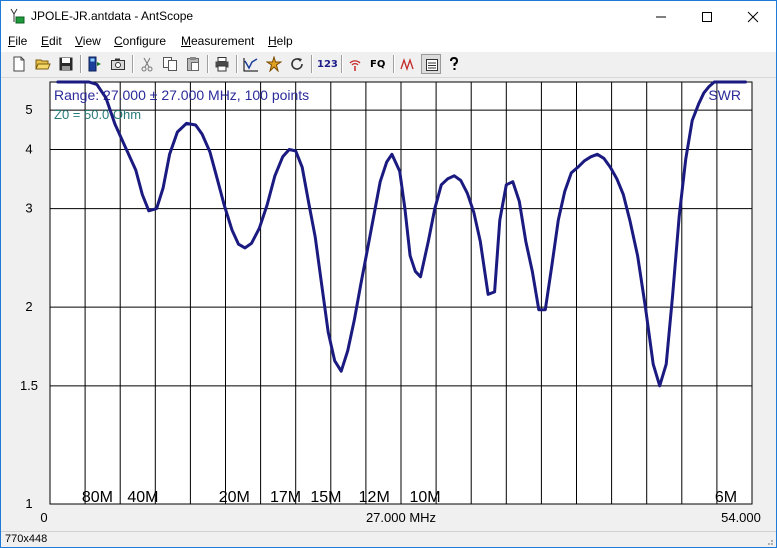 The height and width of the screenshot is (548, 777). I want to click on screenshot-icon, so click(118, 64).